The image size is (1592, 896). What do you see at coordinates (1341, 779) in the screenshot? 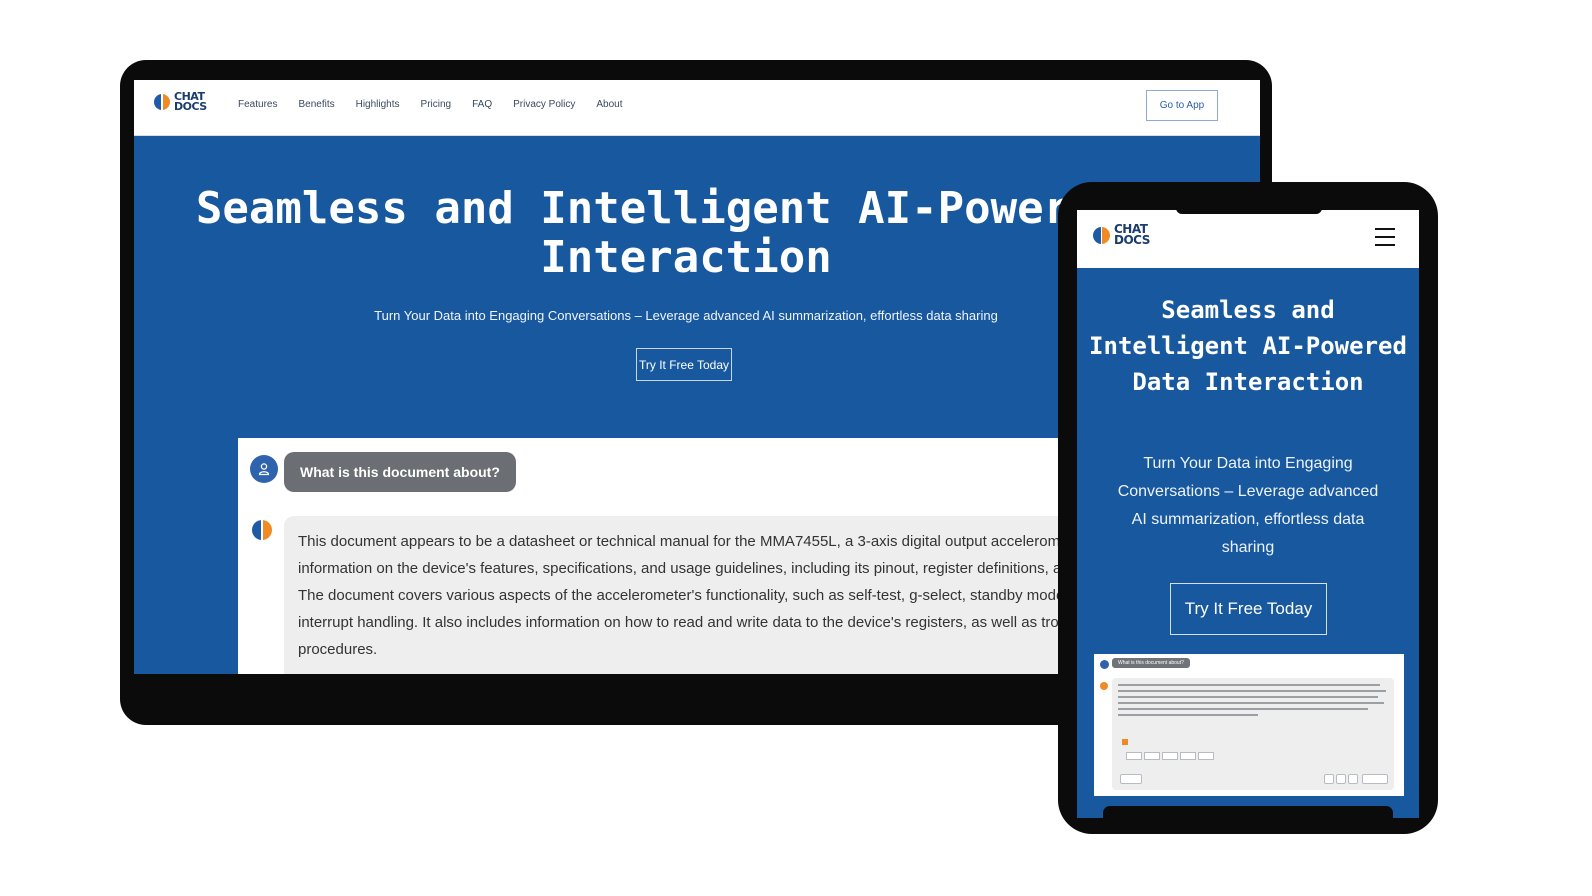
I see `mini-share-icon` at bounding box center [1341, 779].